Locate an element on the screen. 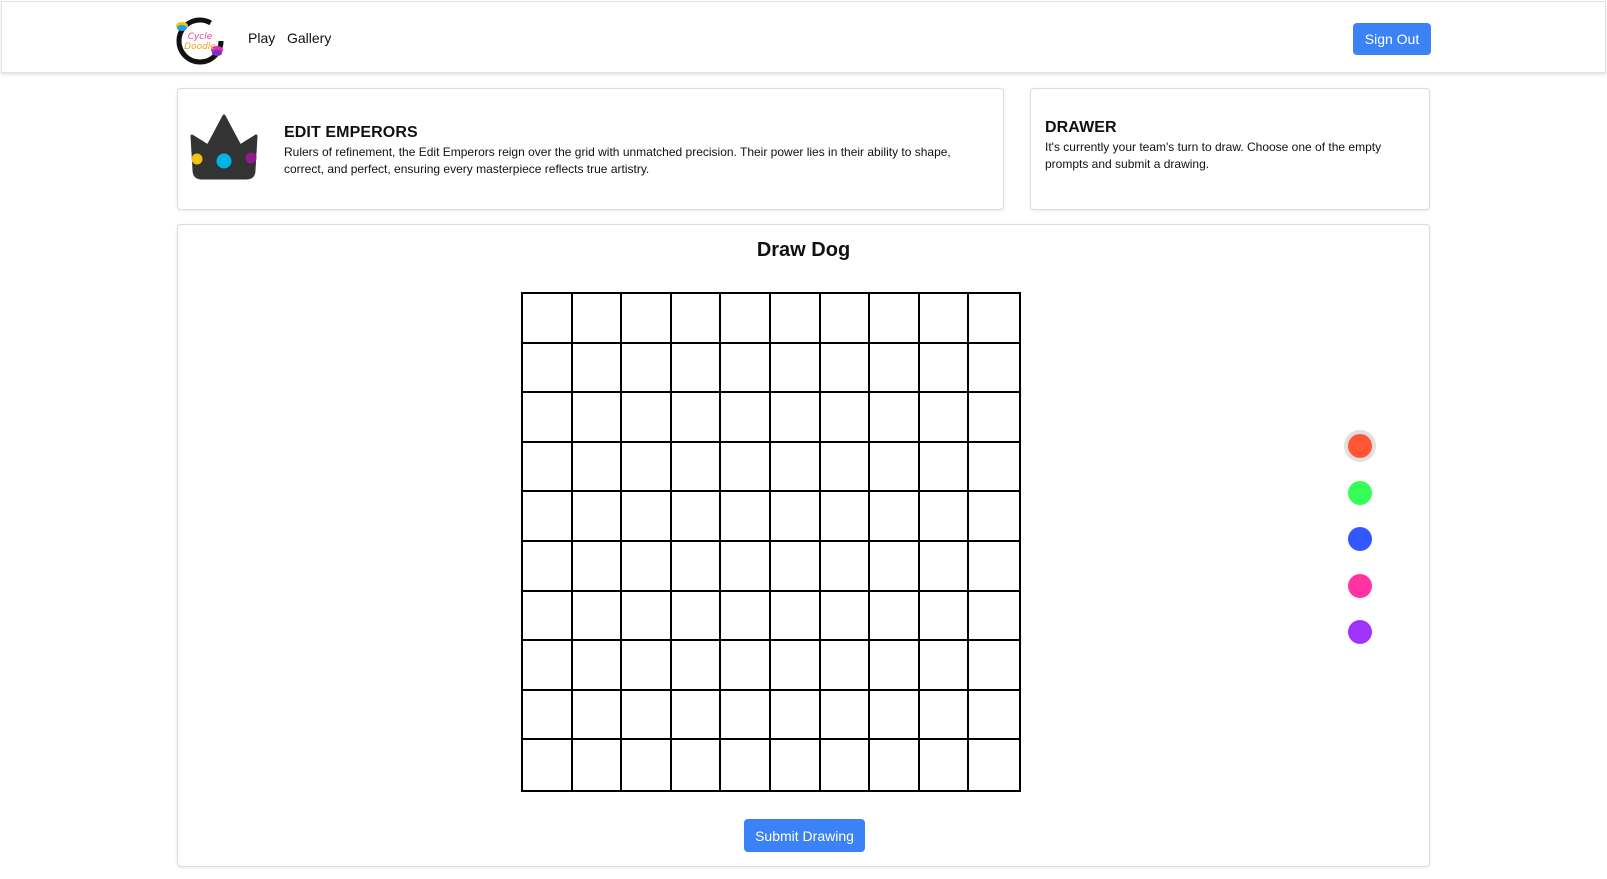  nav-link-play: Play is located at coordinates (261, 38).